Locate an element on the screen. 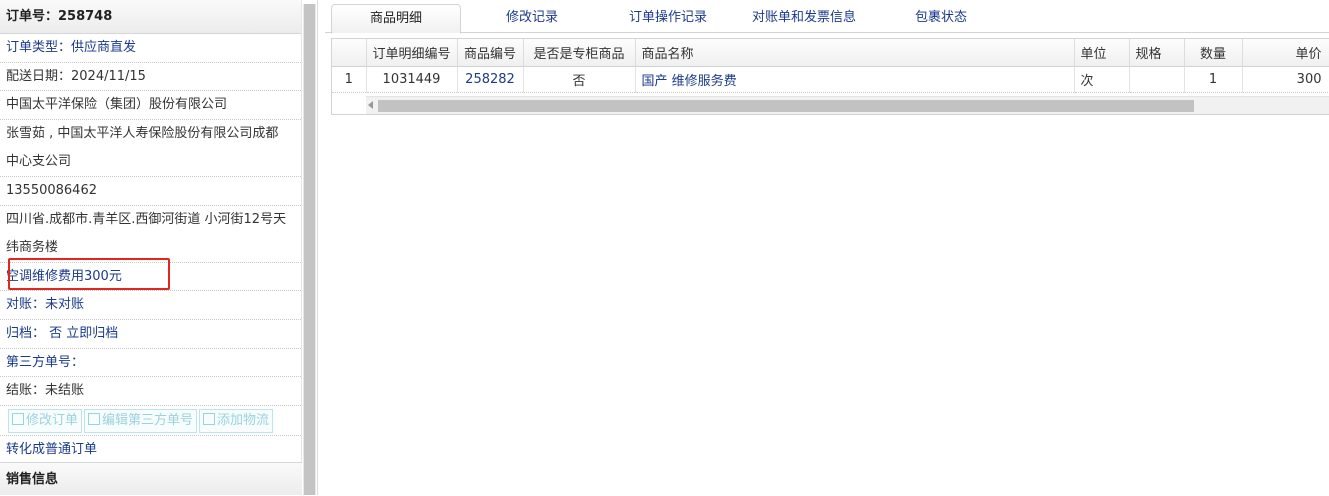 The height and width of the screenshot is (496, 1329). phone-number: 13550086462 is located at coordinates (150, 191).